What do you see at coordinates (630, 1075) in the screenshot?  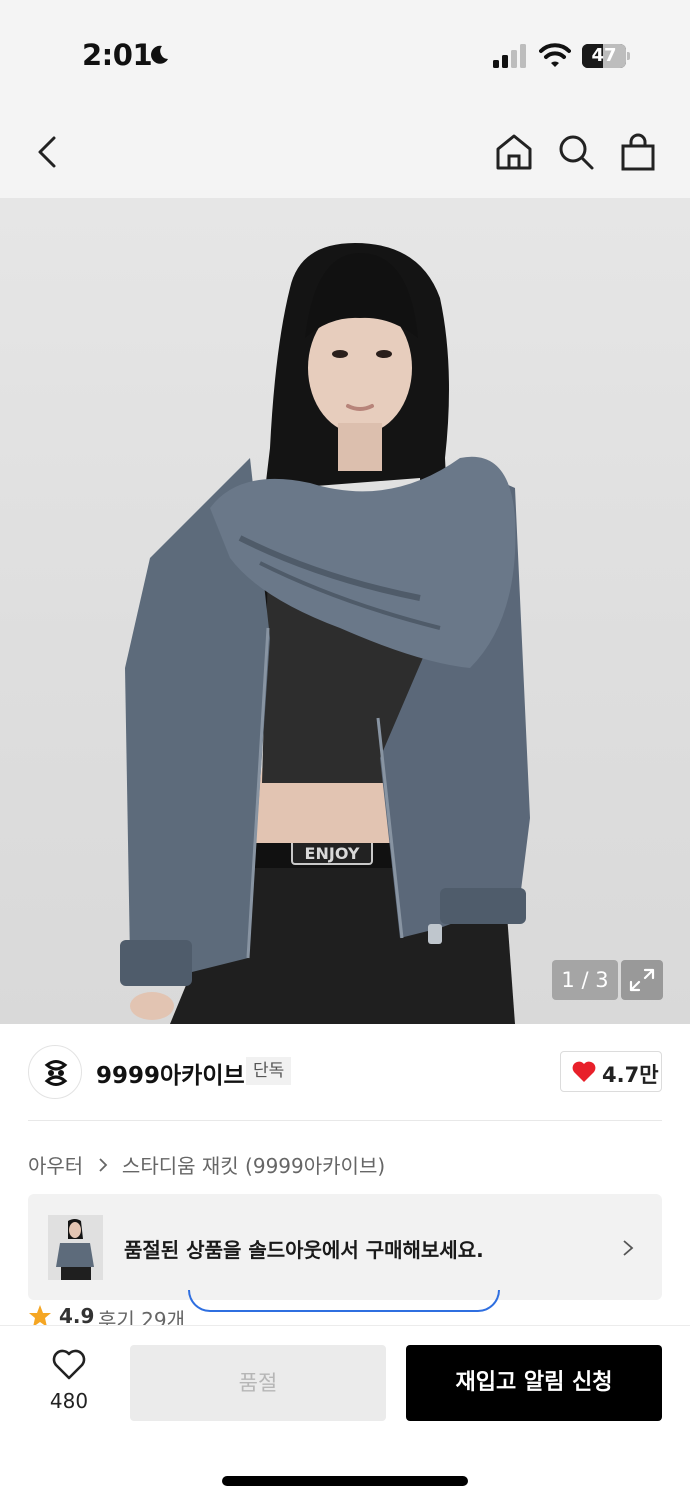 I see `brand-like-count: 4.7만` at bounding box center [630, 1075].